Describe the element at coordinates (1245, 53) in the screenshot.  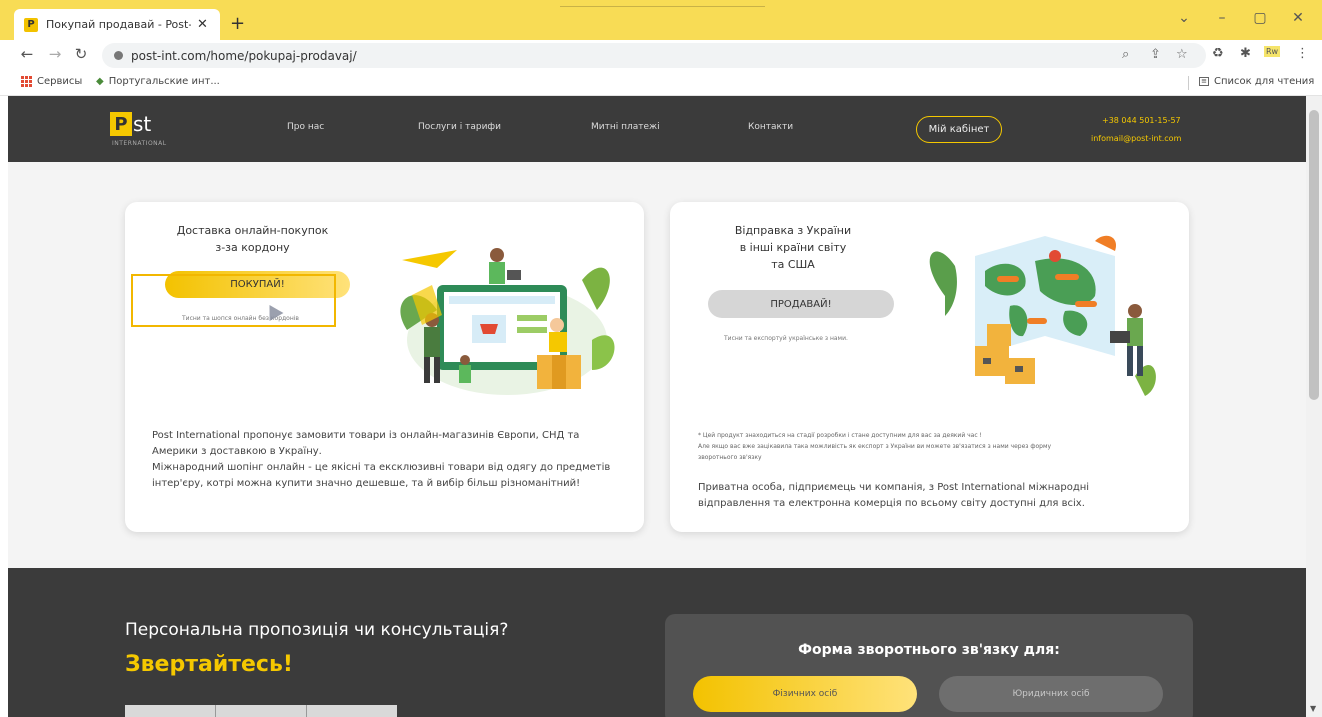
I see `extensions-puzzle-icon: ✱` at that location.